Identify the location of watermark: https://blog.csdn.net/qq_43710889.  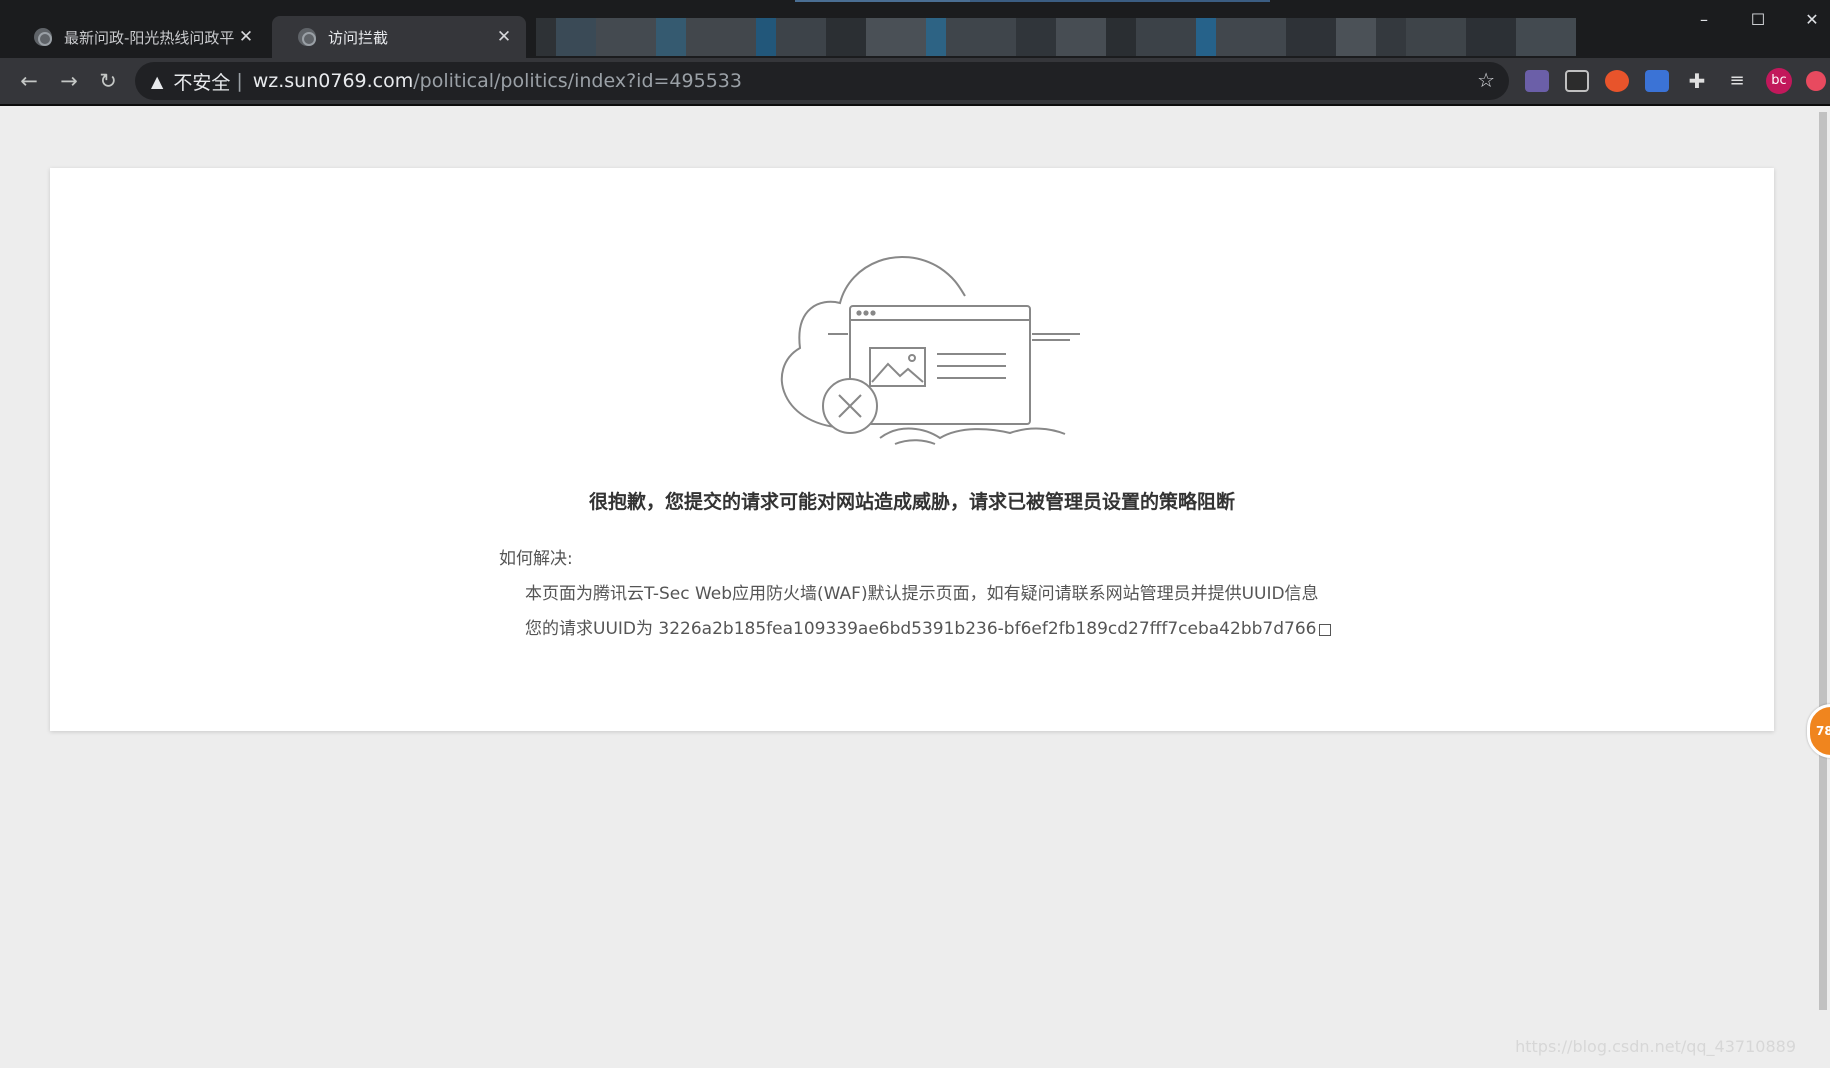
(1655, 1046).